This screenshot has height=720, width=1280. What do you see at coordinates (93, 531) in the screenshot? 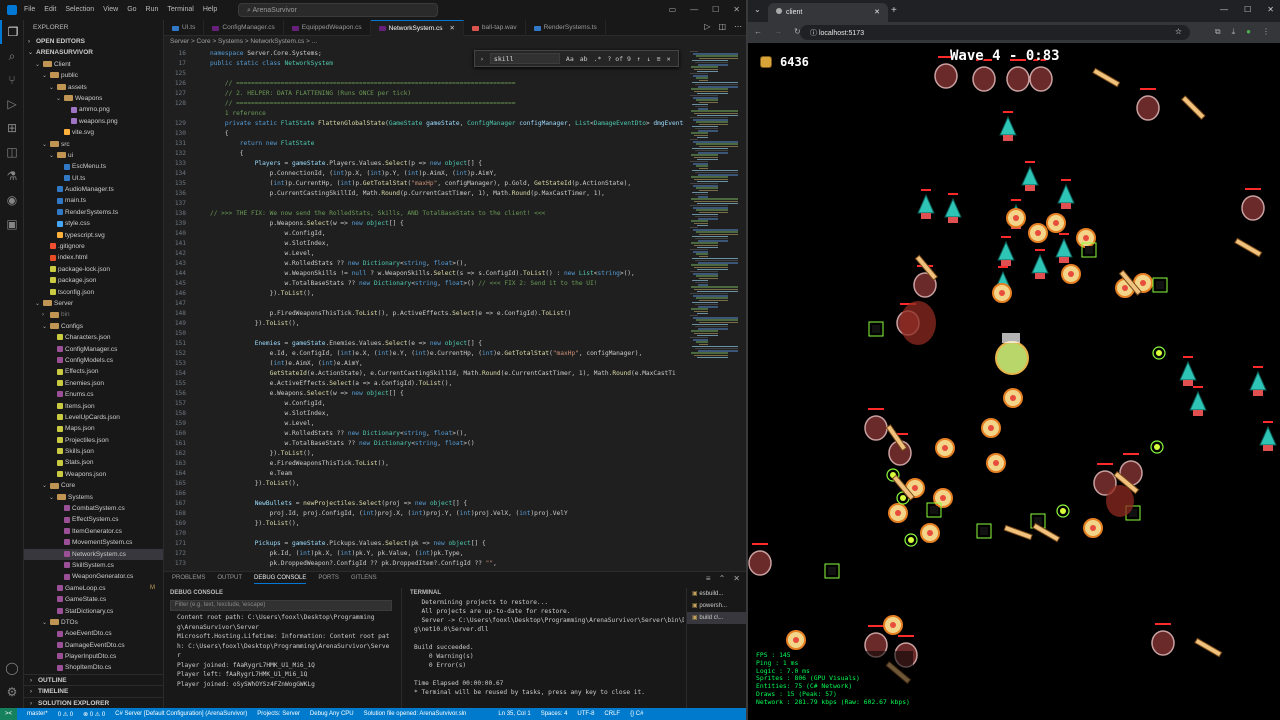
I see `tree-item-itemgenerator-cs: ItemGenerator.cs` at bounding box center [93, 531].